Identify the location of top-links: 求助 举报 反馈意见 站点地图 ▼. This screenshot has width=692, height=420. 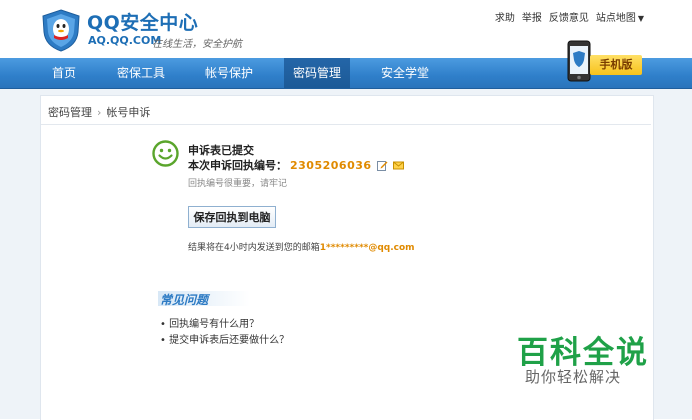
(569, 16).